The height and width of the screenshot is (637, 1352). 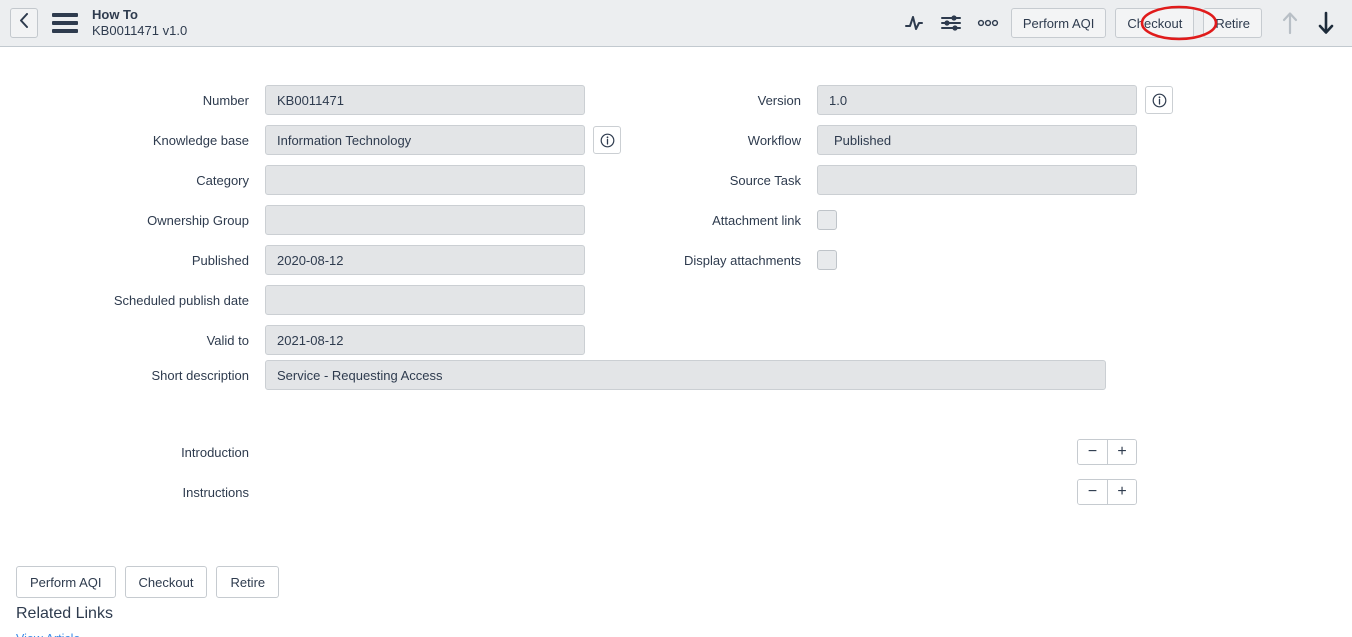 I want to click on collapse-button-introduction: −, so click(x=1092, y=452).